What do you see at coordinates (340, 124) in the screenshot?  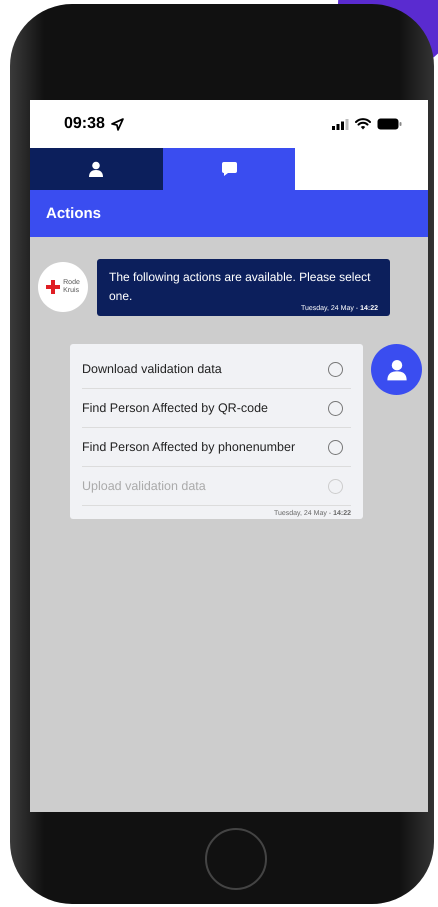 I see `signal-icon` at bounding box center [340, 124].